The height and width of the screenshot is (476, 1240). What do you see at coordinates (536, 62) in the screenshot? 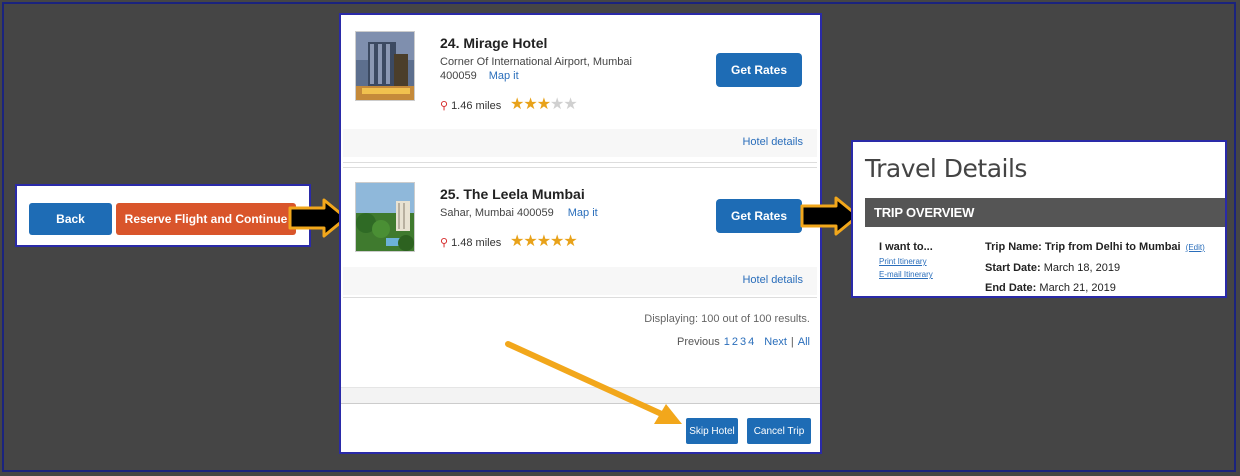
I see `address-line: Corner Of International Airport, Mumbai` at bounding box center [536, 62].